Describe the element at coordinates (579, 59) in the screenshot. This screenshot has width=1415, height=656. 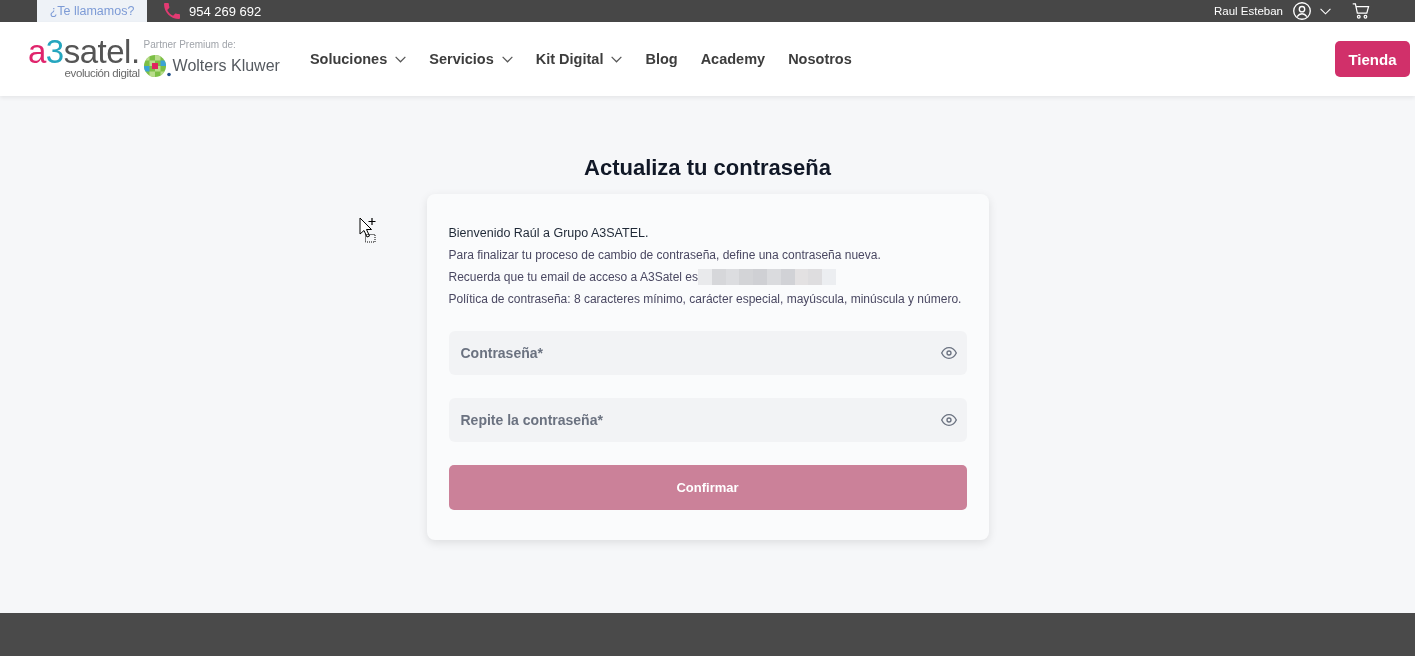
I see `nav-link: Kit Digital` at that location.